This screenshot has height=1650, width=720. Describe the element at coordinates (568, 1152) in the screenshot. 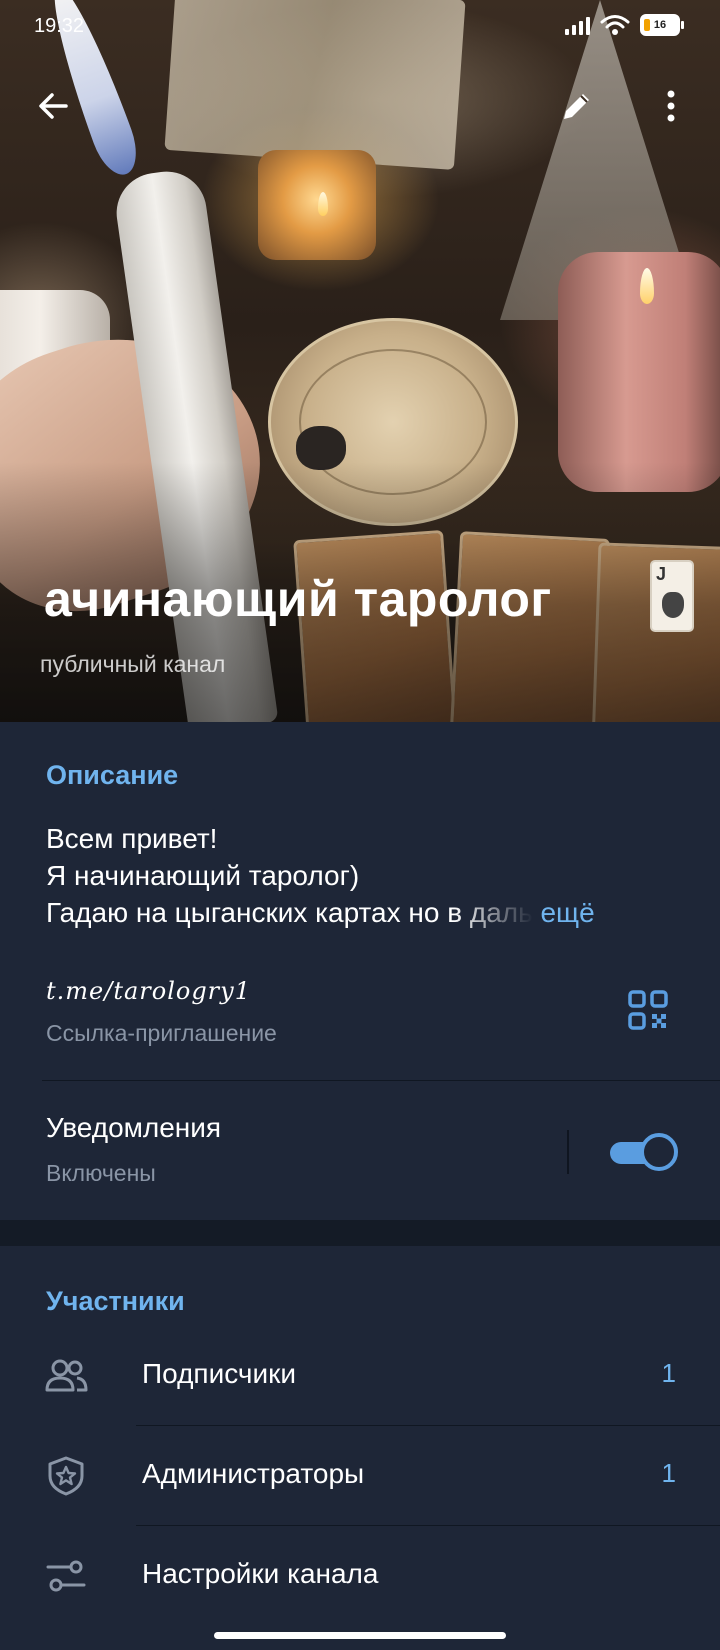

I see `vertical-separator` at that location.